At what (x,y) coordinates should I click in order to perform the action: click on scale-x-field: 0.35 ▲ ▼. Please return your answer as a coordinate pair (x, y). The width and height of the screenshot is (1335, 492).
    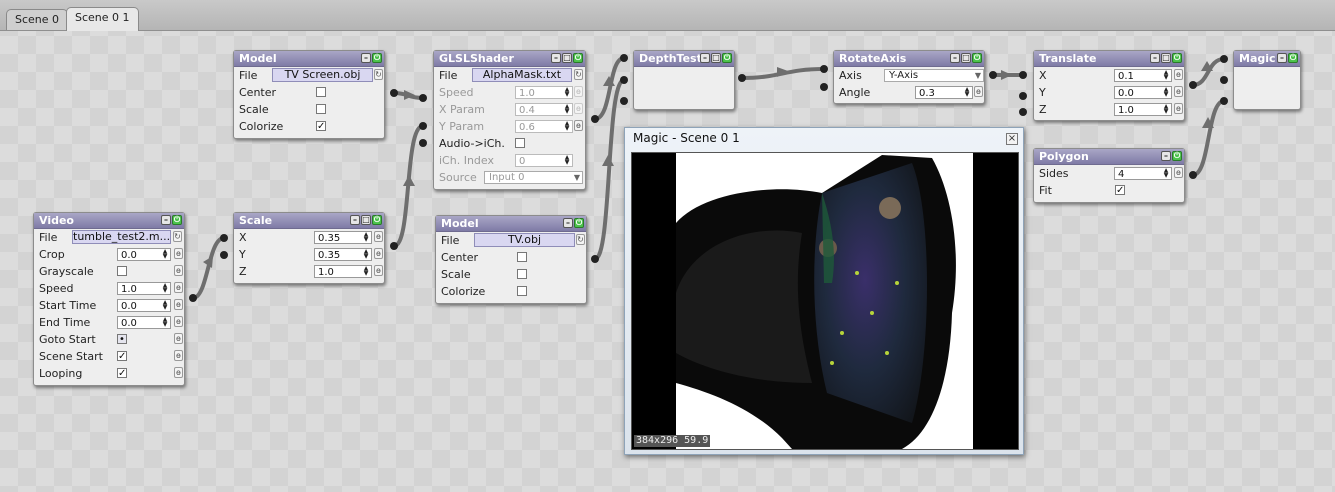
    Looking at the image, I should click on (343, 237).